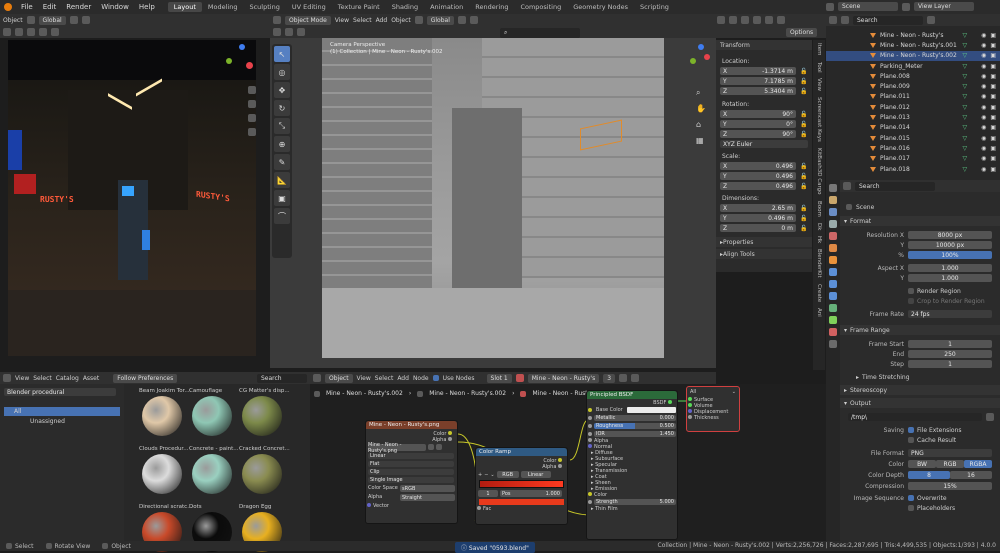  What do you see at coordinates (282, 162) in the screenshot?
I see `annotate-tool-icon: ✎` at bounding box center [282, 162].